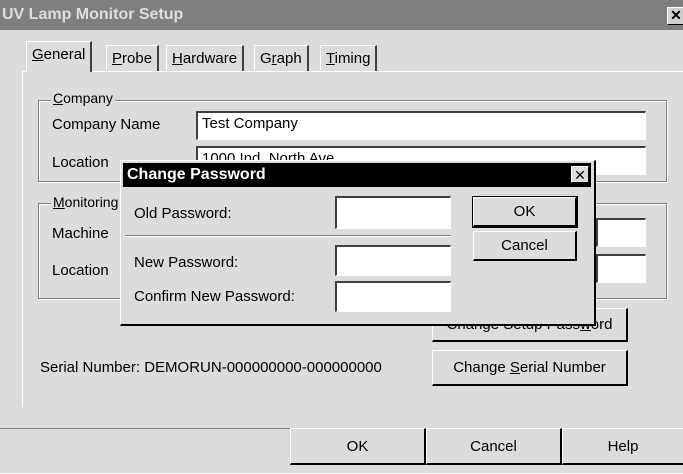 This screenshot has width=683, height=474. I want to click on window-title: UV Lamp Monitor Setup, so click(93, 14).